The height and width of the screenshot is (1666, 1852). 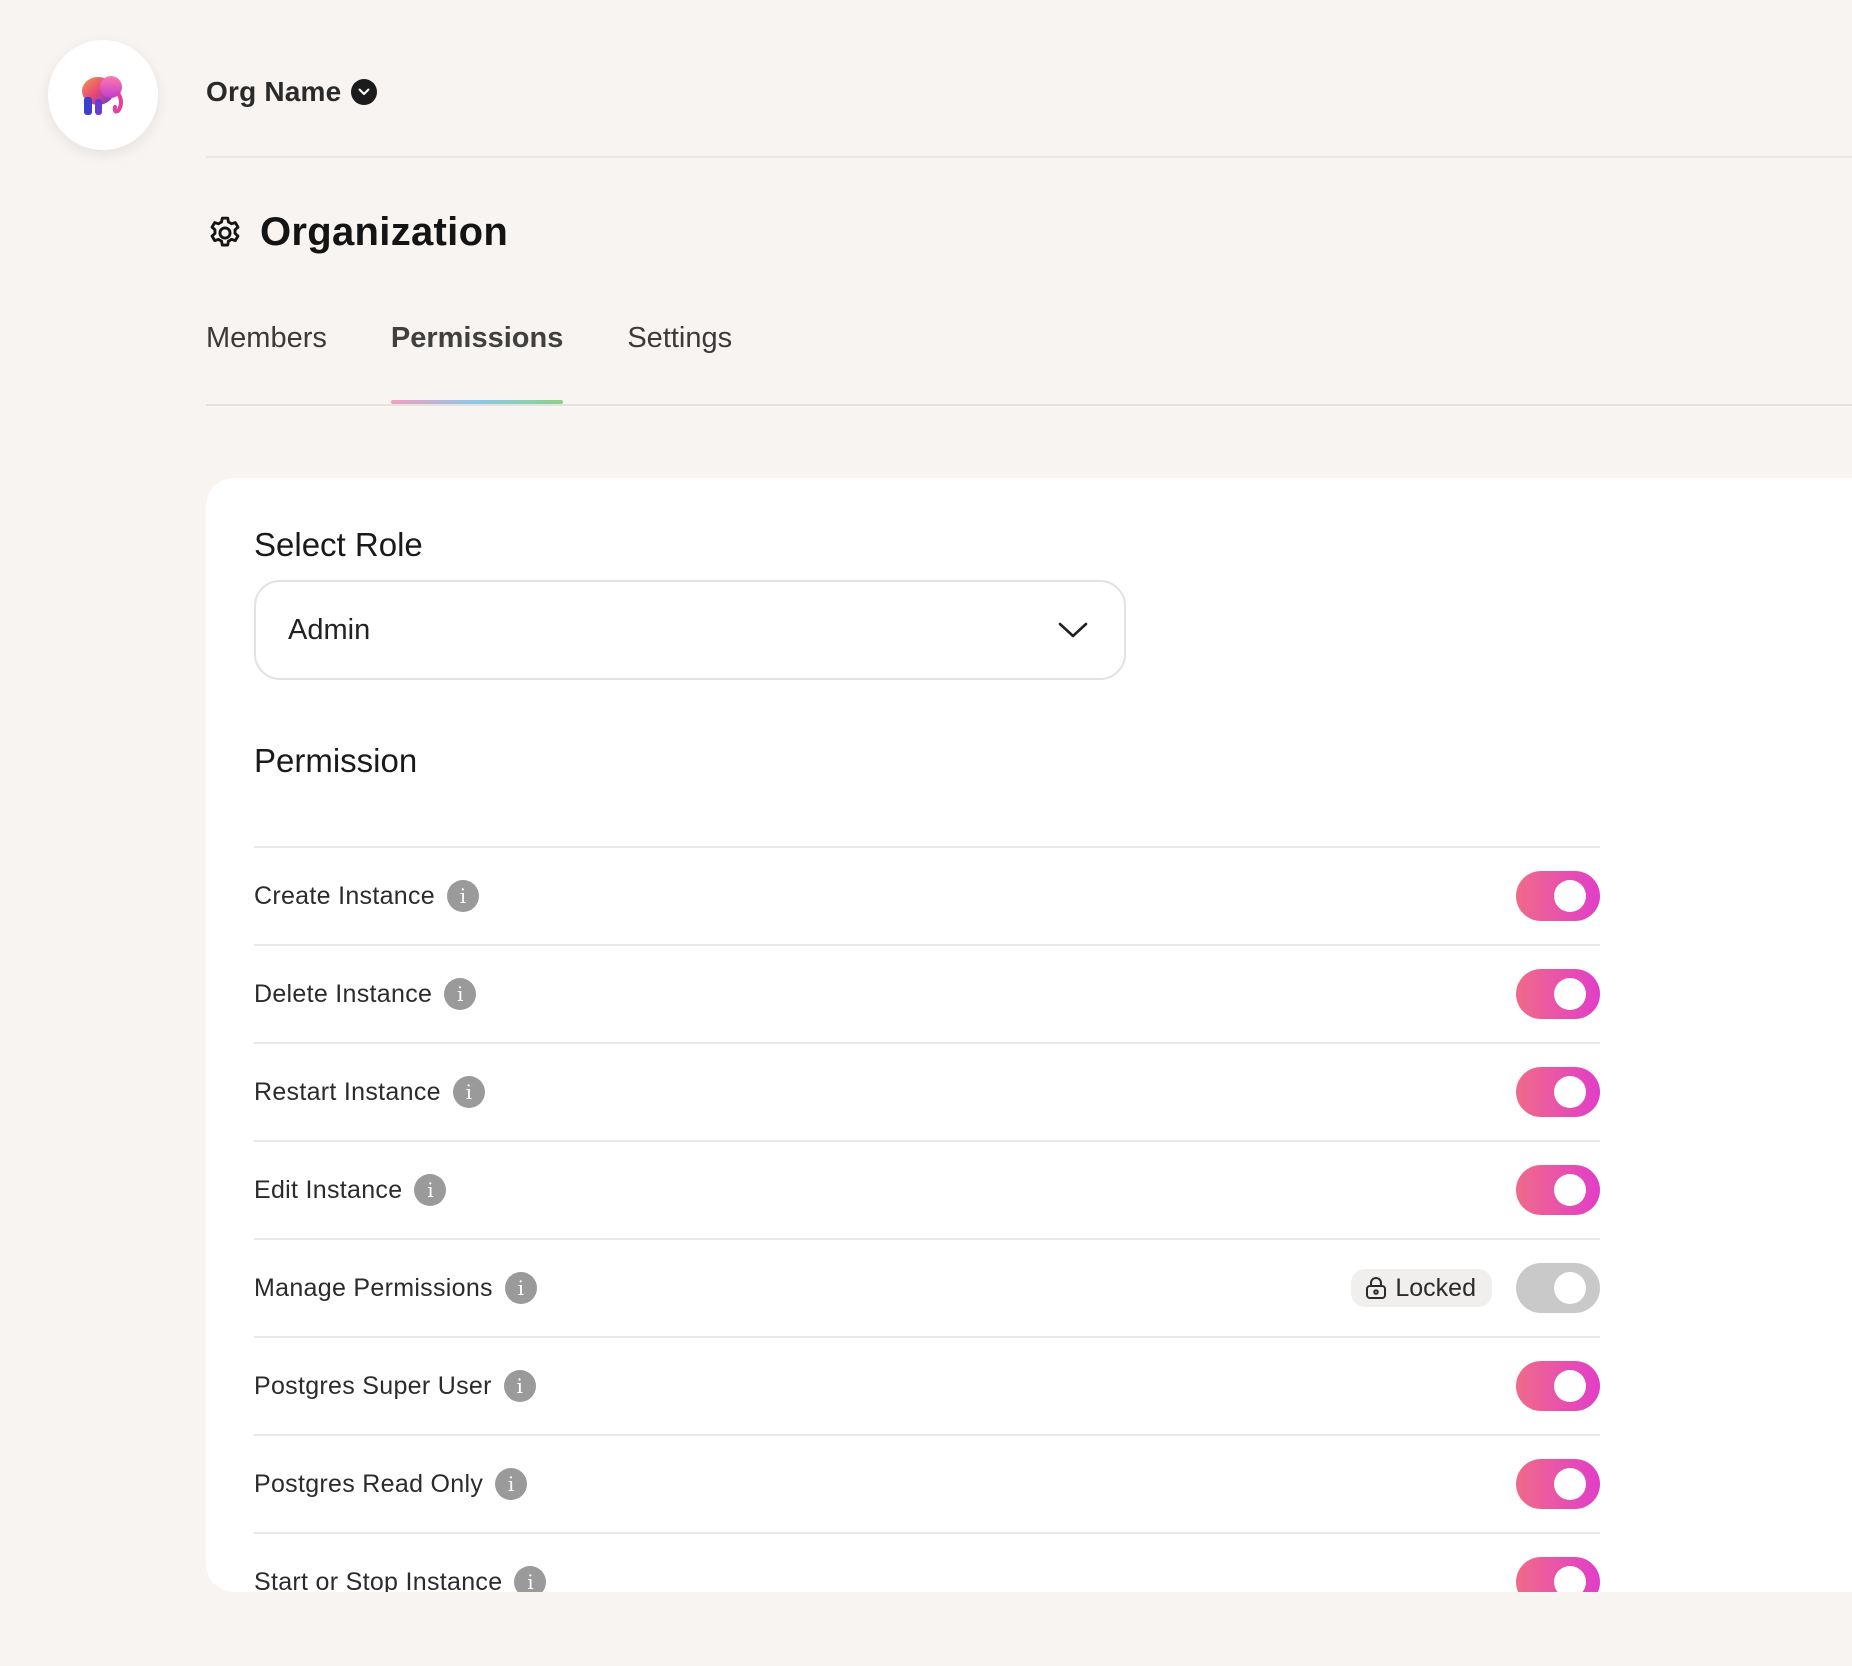 What do you see at coordinates (347, 1091) in the screenshot?
I see `permission-label: Restart Instance` at bounding box center [347, 1091].